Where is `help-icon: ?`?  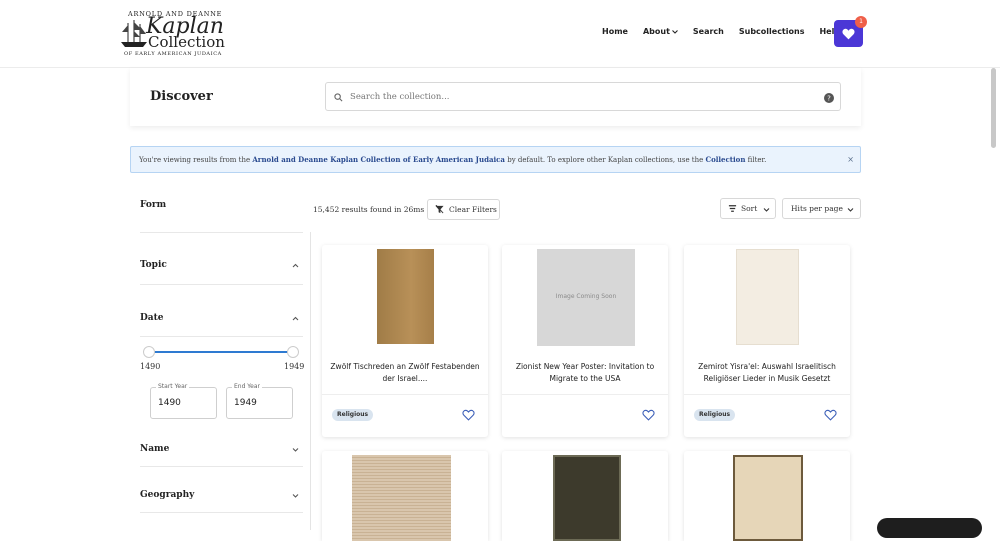 help-icon: ? is located at coordinates (829, 98).